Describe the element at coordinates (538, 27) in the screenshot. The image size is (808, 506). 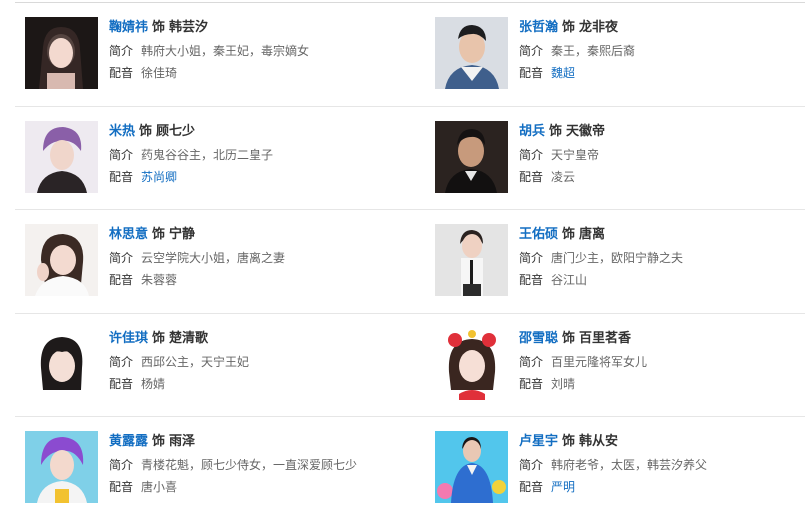
I see `actor-name-link: 张哲瀚` at that location.